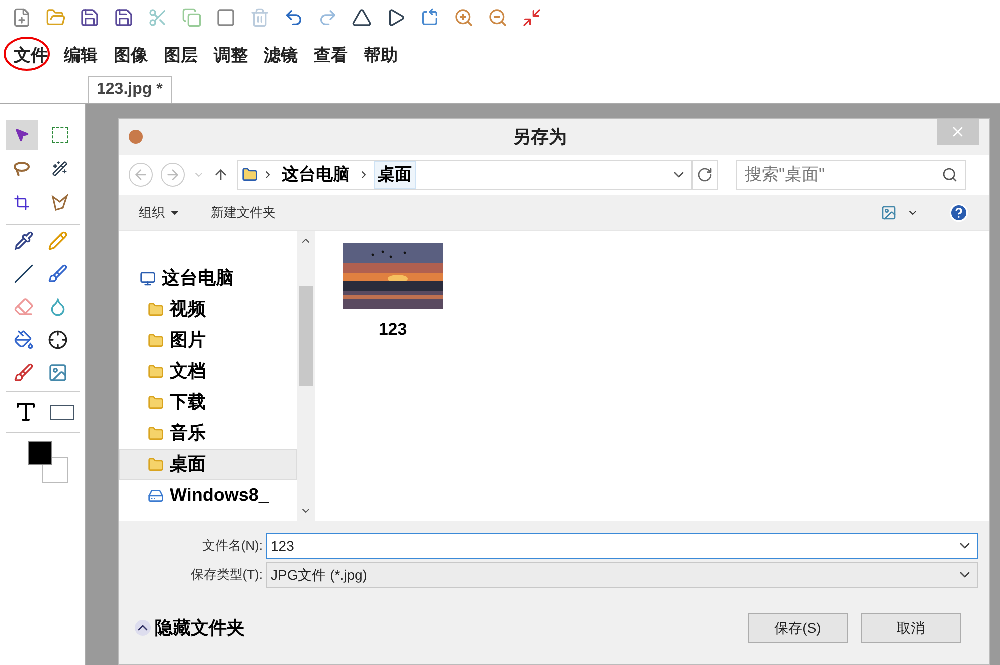  What do you see at coordinates (306, 376) in the screenshot?
I see `scrollbar` at bounding box center [306, 376].